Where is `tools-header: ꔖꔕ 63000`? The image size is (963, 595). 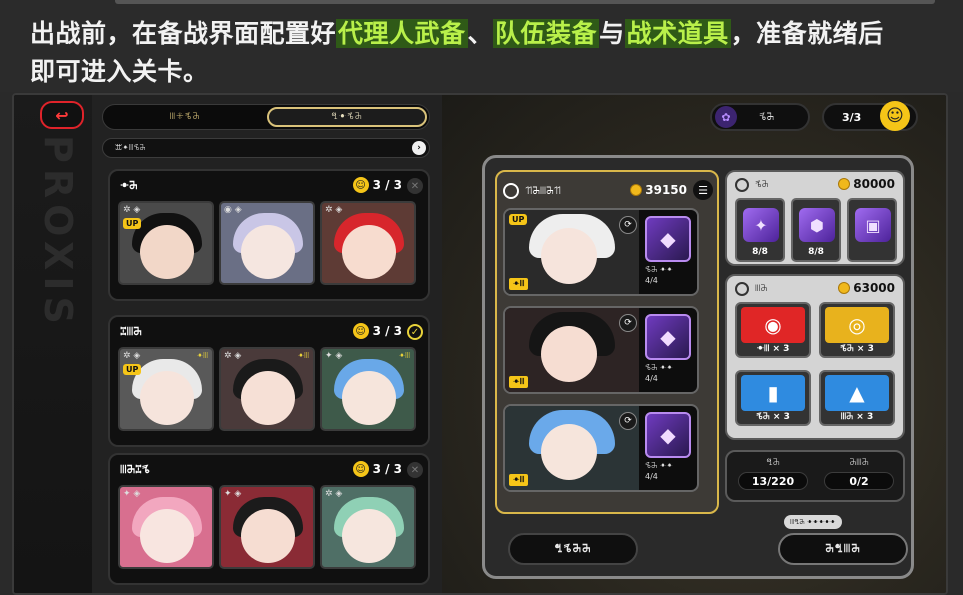
tools-header: ꔖꔕ 63000 is located at coordinates (817, 289).